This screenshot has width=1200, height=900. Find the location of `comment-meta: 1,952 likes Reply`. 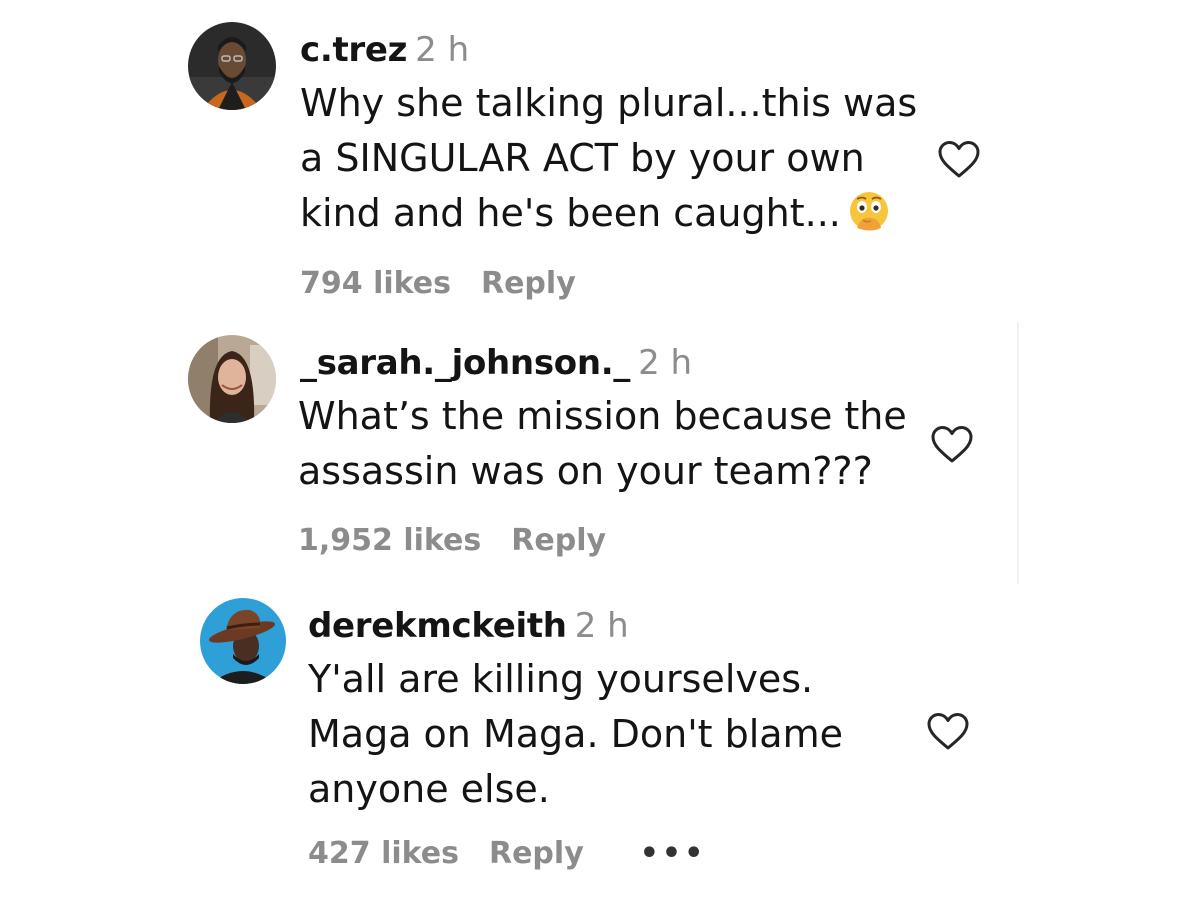

comment-meta: 1,952 likes Reply is located at coordinates (452, 541).